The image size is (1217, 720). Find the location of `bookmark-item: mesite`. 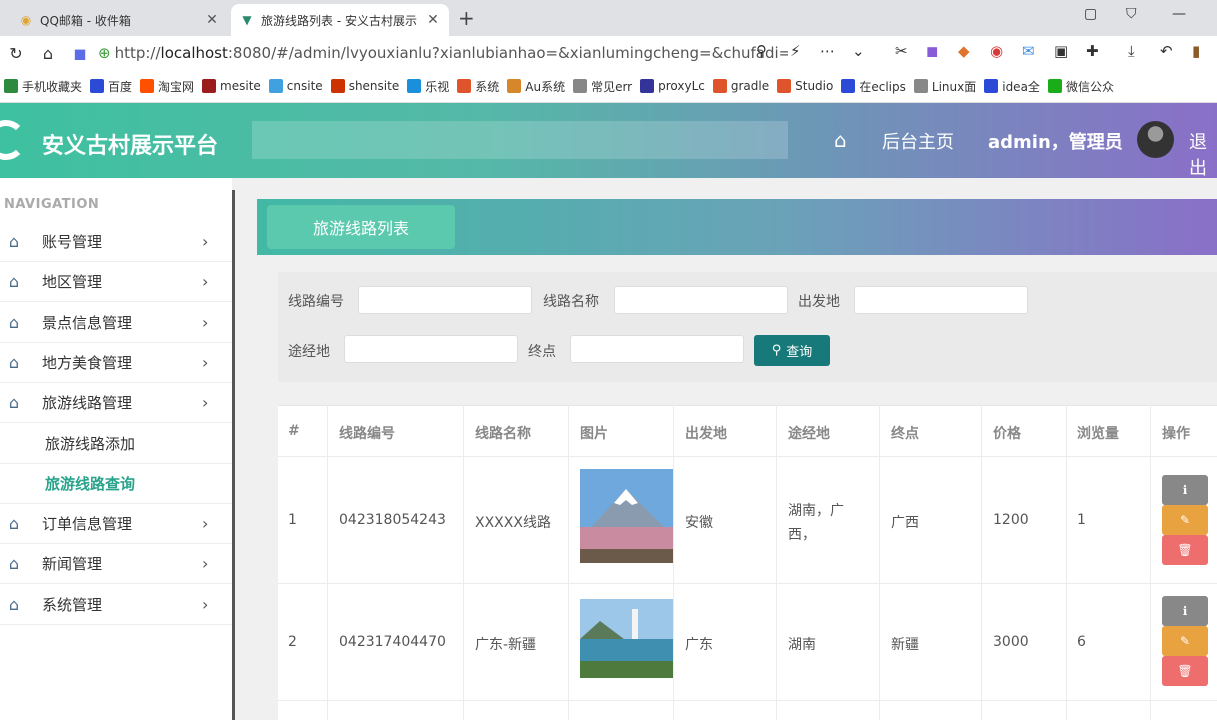

bookmark-item: mesite is located at coordinates (231, 86).